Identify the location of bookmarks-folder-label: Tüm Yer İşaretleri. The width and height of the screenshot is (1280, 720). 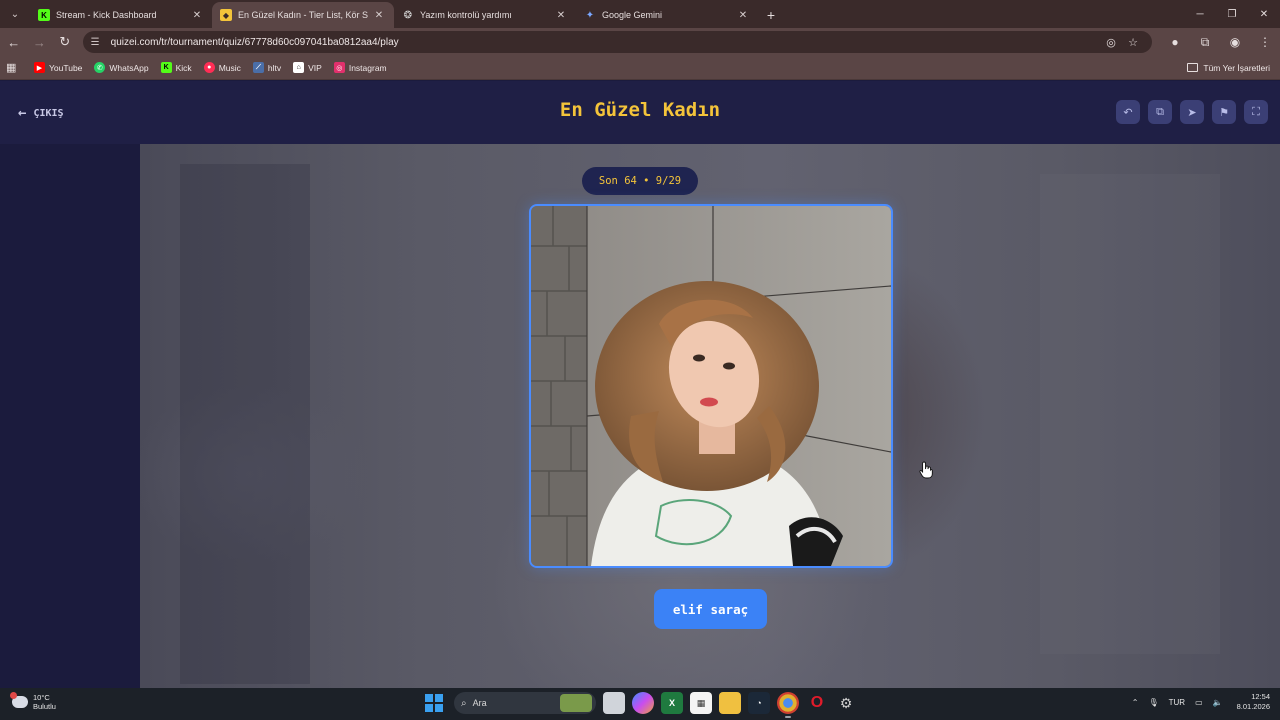
(1236, 67).